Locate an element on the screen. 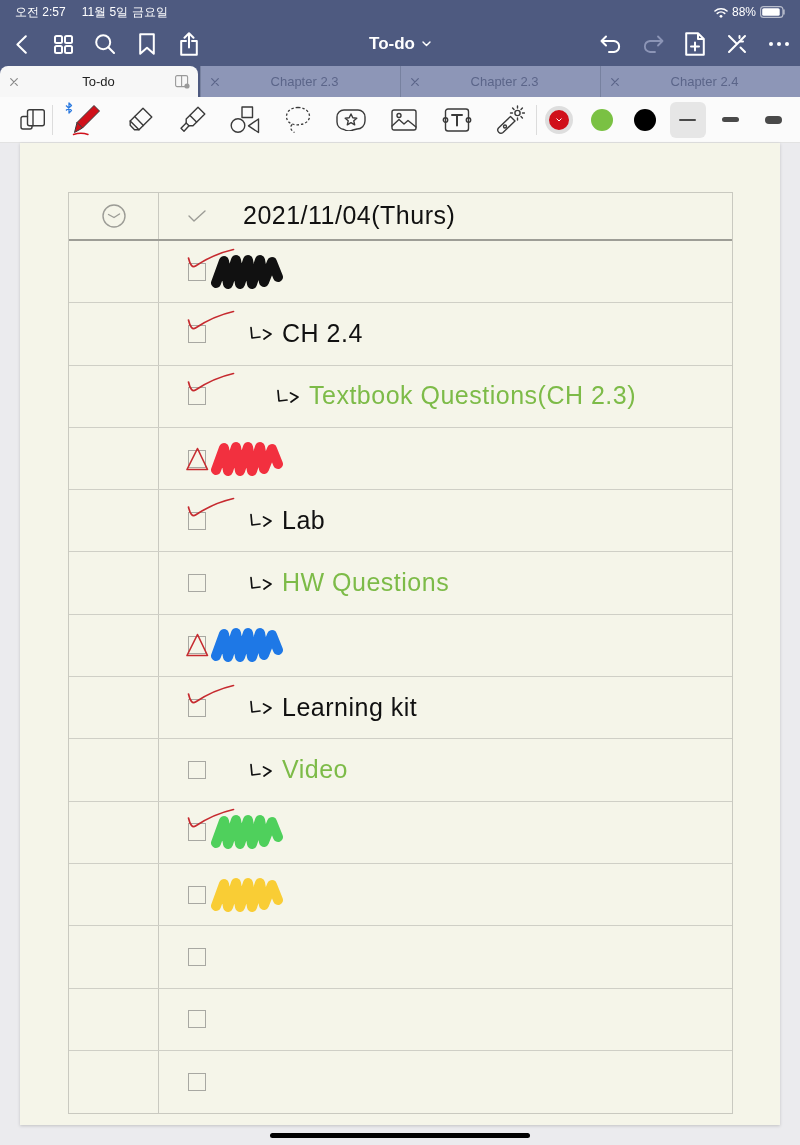  pages-icon is located at coordinates (32, 119).